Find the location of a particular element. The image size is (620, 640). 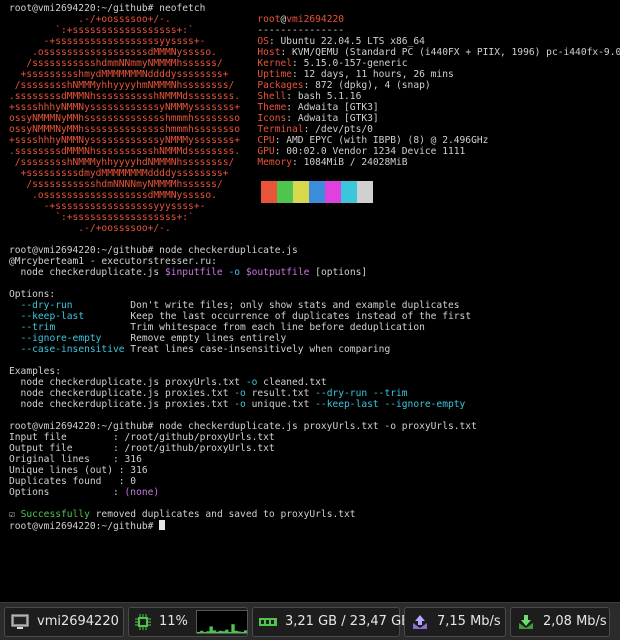

terminal-text: node checkerduplicate.js proxies.txt is located at coordinates (122, 393).